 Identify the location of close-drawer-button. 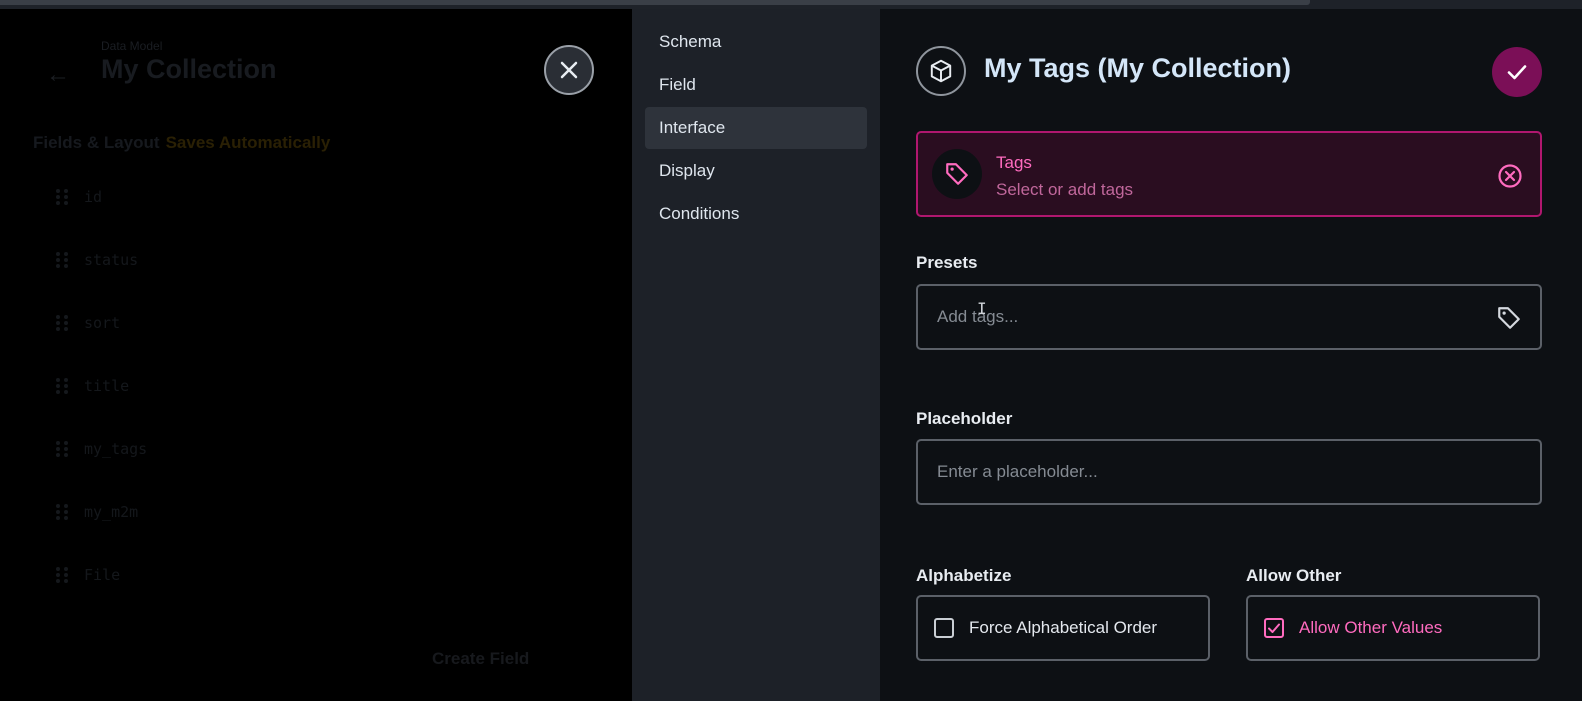
(569, 70).